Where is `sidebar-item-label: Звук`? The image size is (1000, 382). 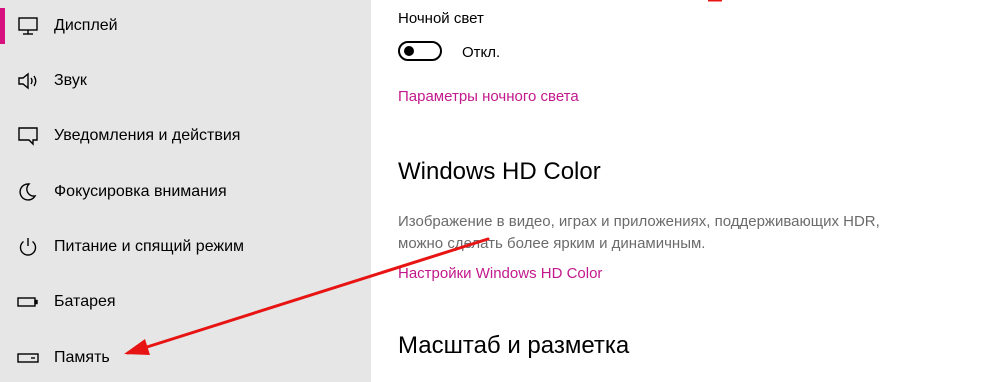
sidebar-item-label: Звук is located at coordinates (70, 80).